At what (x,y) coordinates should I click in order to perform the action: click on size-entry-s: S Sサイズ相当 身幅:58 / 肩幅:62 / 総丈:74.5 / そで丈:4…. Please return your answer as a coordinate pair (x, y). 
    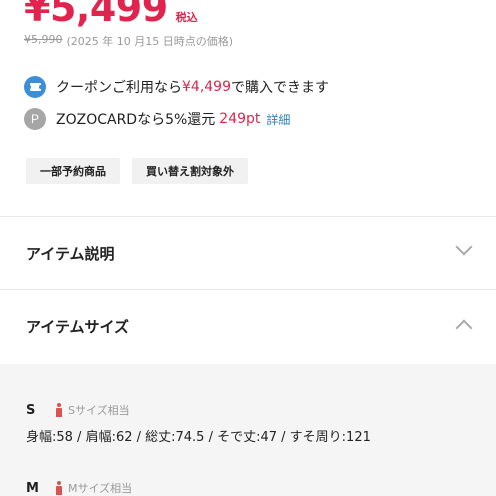
    Looking at the image, I should click on (198, 424).